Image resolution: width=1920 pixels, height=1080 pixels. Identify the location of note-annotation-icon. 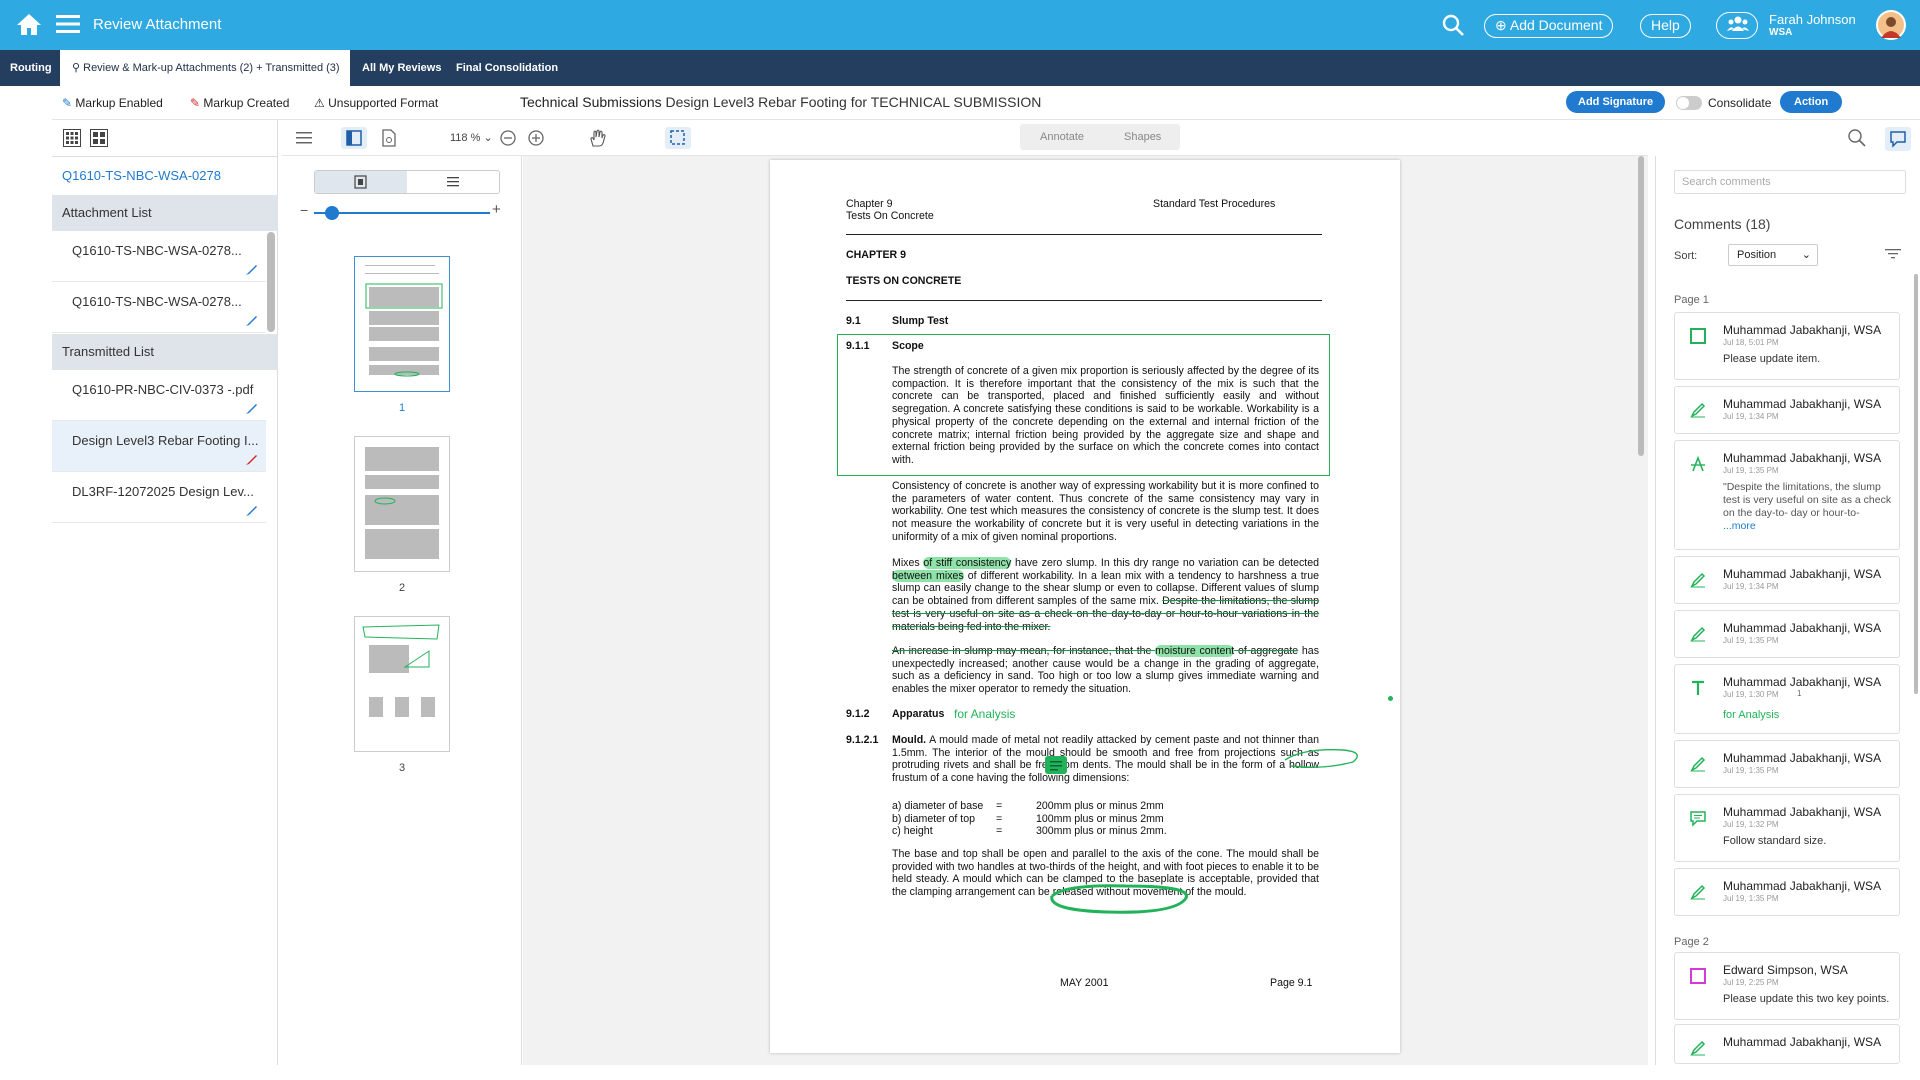
(1056, 765).